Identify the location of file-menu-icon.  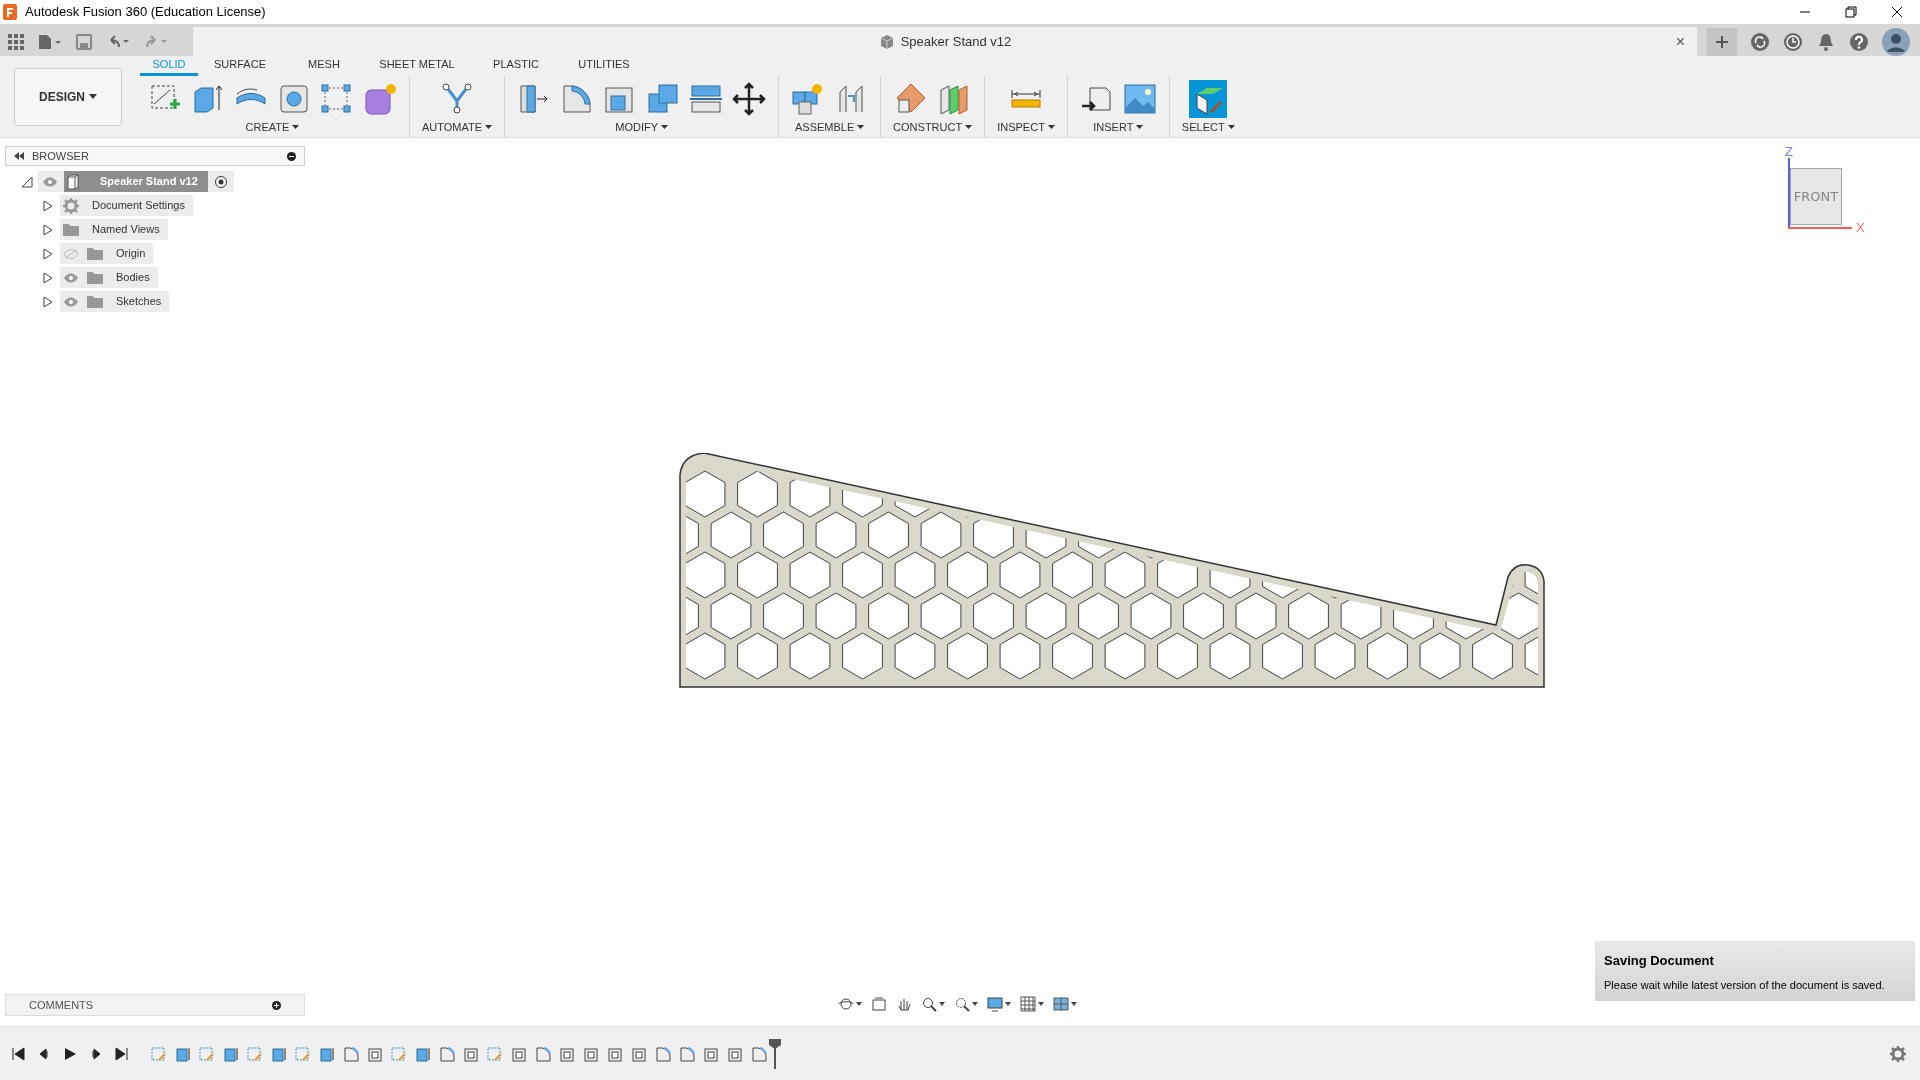
(50, 41).